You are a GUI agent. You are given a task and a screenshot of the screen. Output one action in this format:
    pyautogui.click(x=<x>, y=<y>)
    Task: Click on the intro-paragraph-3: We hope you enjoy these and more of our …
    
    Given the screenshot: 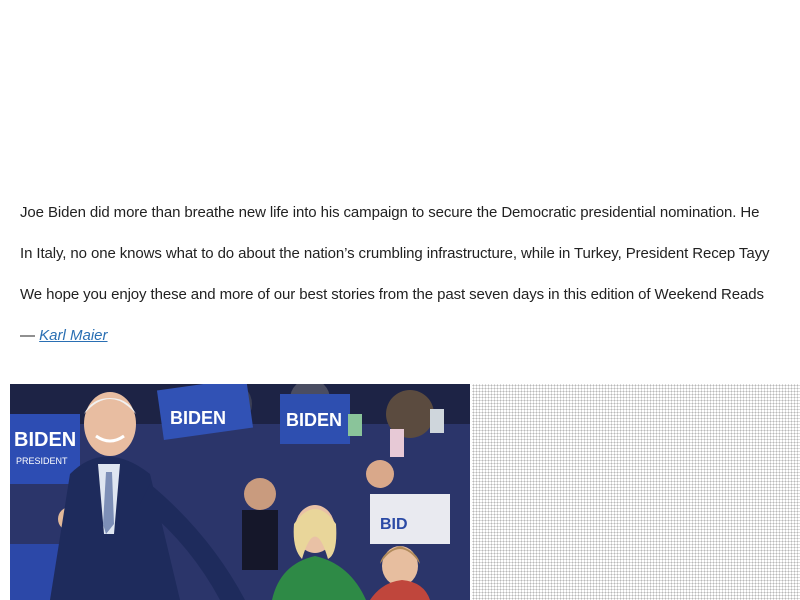 What is the action you would take?
    pyautogui.click(x=392, y=294)
    